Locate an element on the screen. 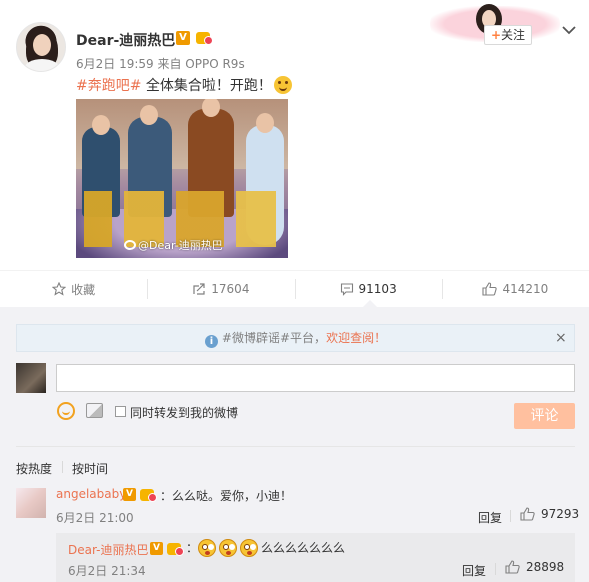 The width and height of the screenshot is (589, 582). action-bar: 收藏 17604 91103 414210 is located at coordinates (294, 289).